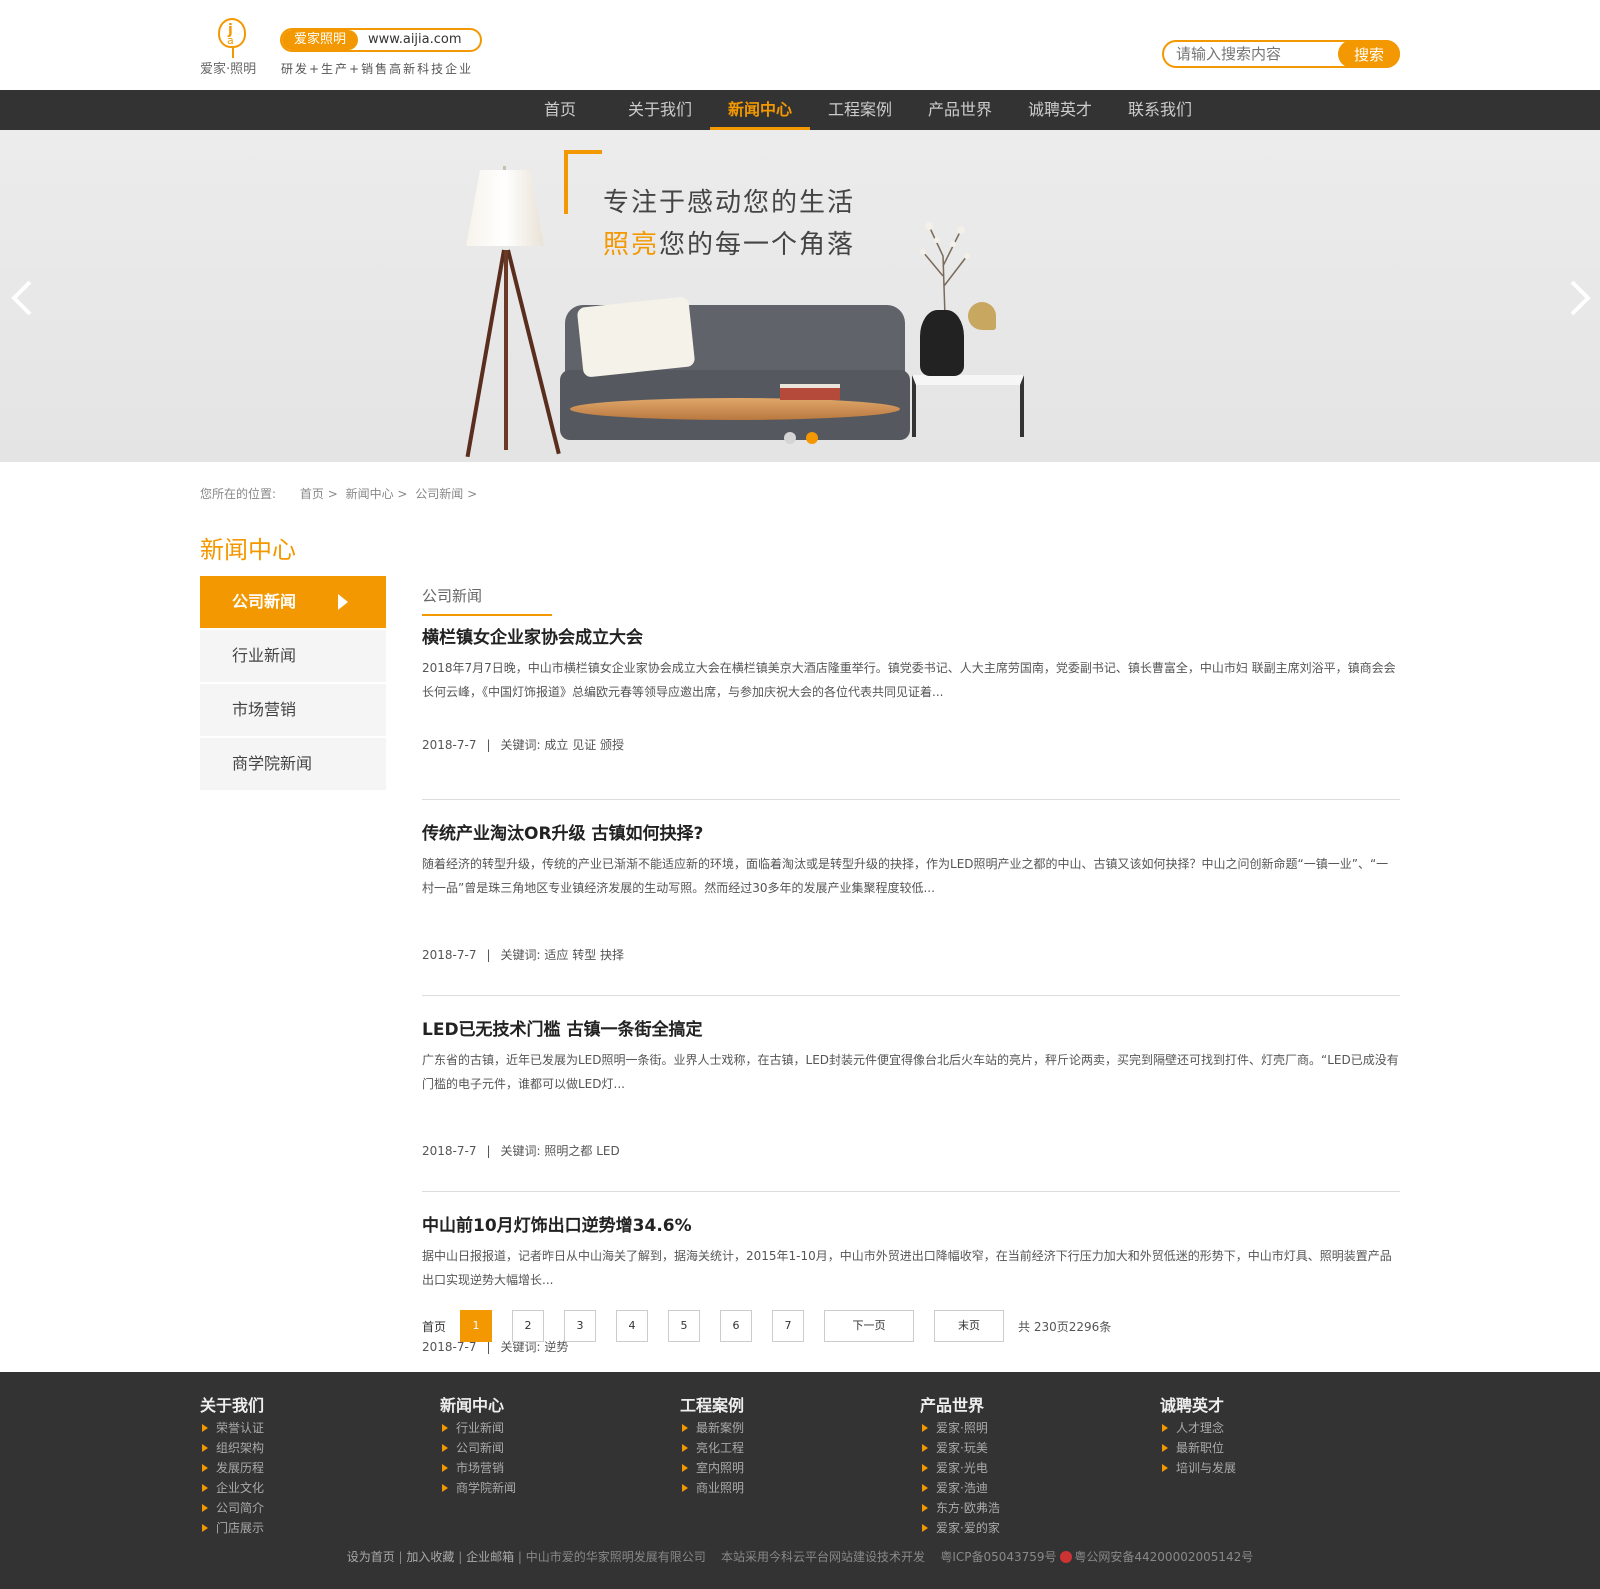  What do you see at coordinates (1060, 110) in the screenshot?
I see `nav-item: 诚聘英才` at bounding box center [1060, 110].